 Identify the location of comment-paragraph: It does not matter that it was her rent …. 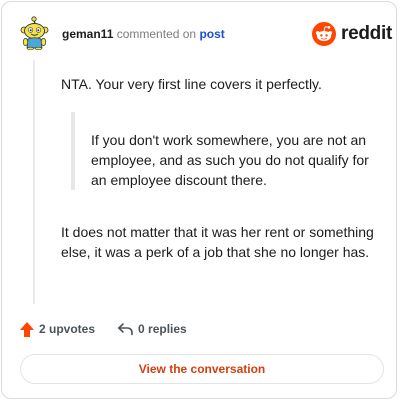
(217, 242).